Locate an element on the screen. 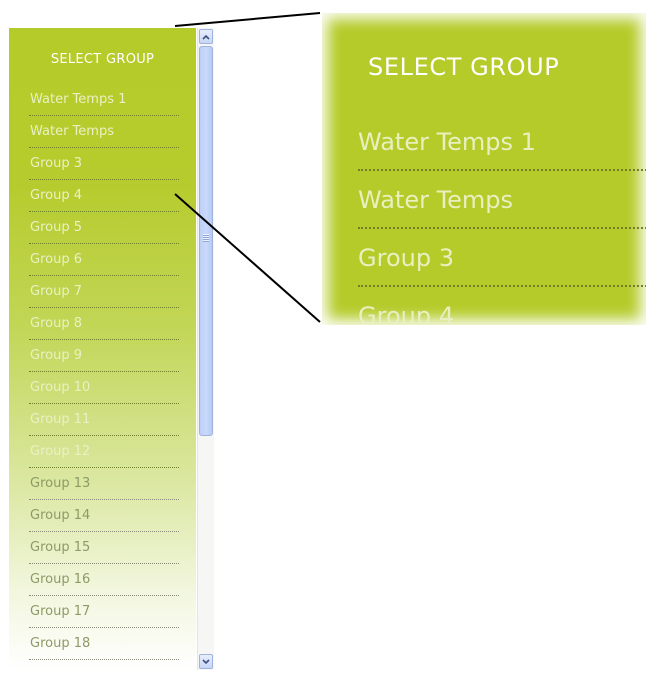 Image resolution: width=646 pixels, height=673 pixels. chevron-up-icon is located at coordinates (206, 37).